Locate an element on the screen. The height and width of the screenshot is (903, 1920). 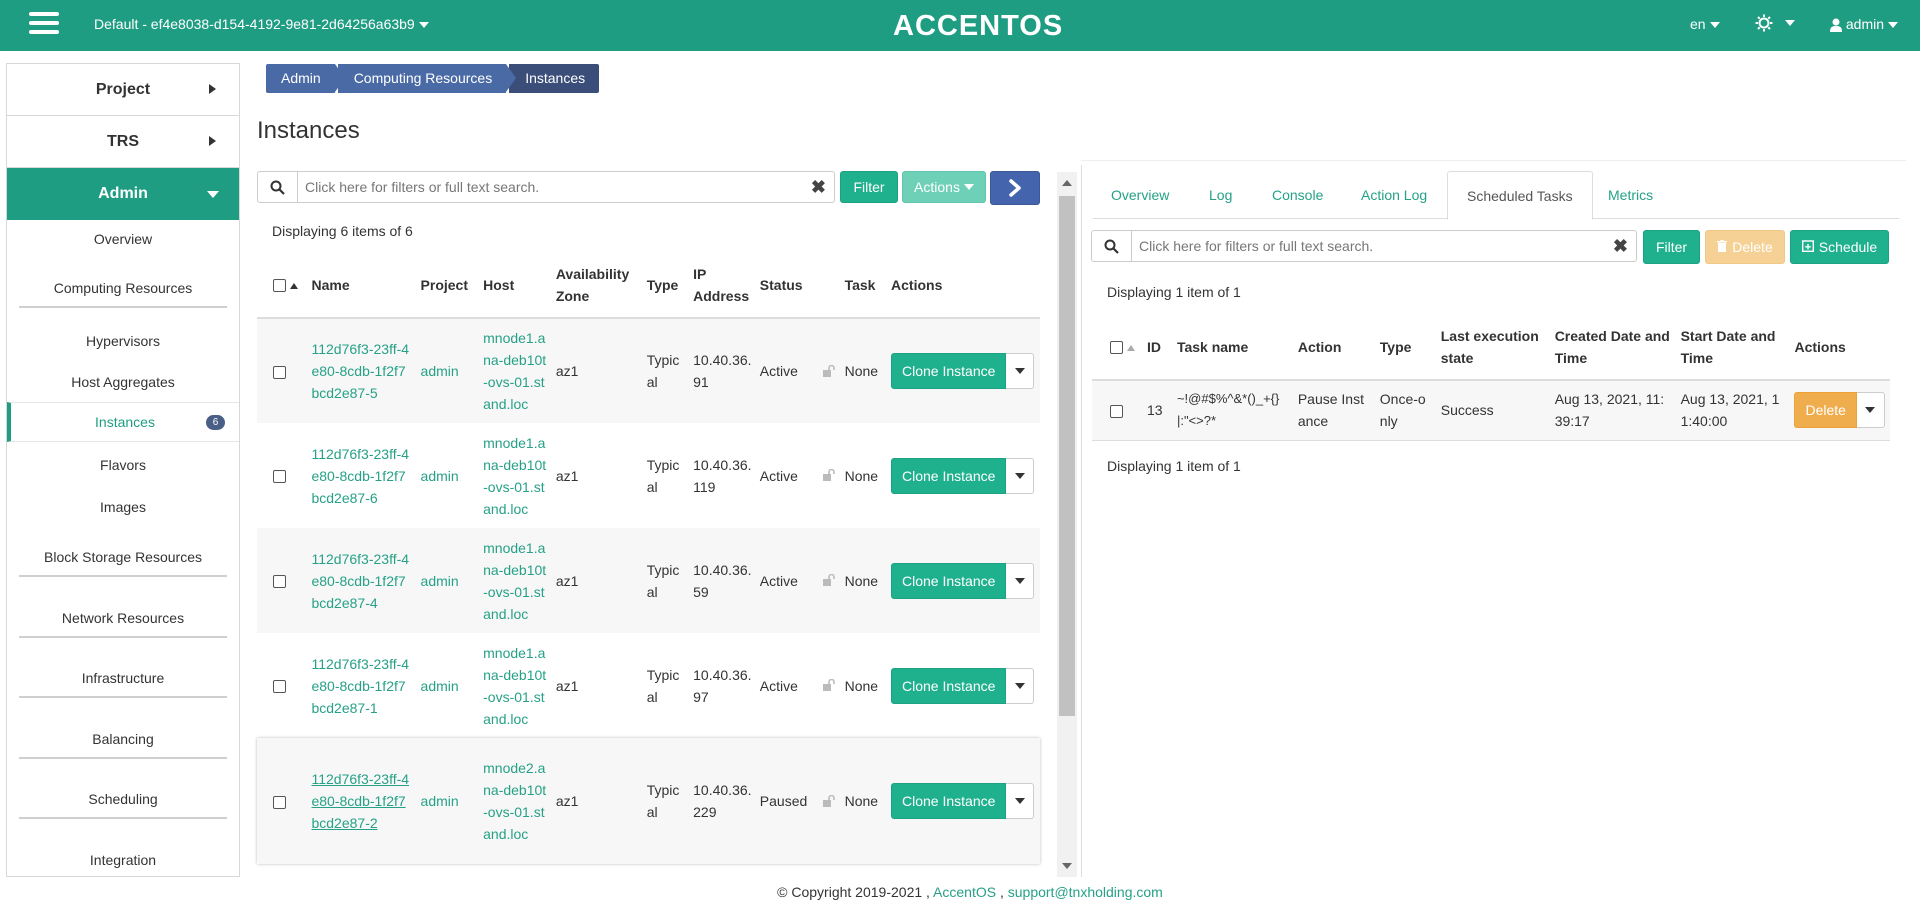
delete-tasks-button: Delete is located at coordinates (1745, 247).